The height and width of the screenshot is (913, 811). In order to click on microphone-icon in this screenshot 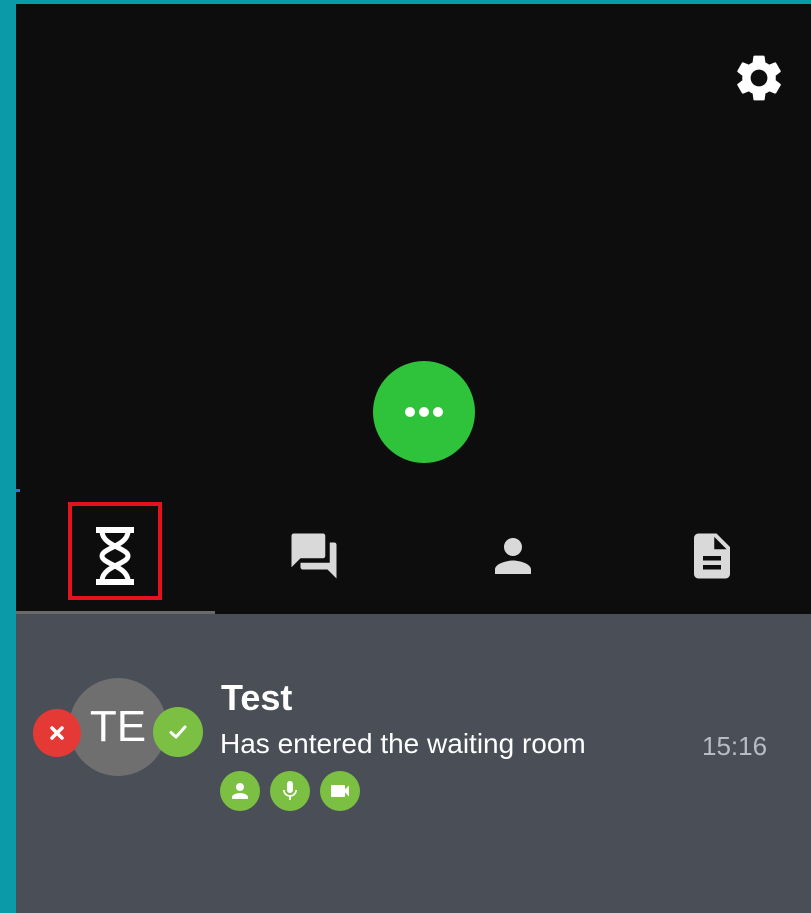, I will do `click(290, 790)`.